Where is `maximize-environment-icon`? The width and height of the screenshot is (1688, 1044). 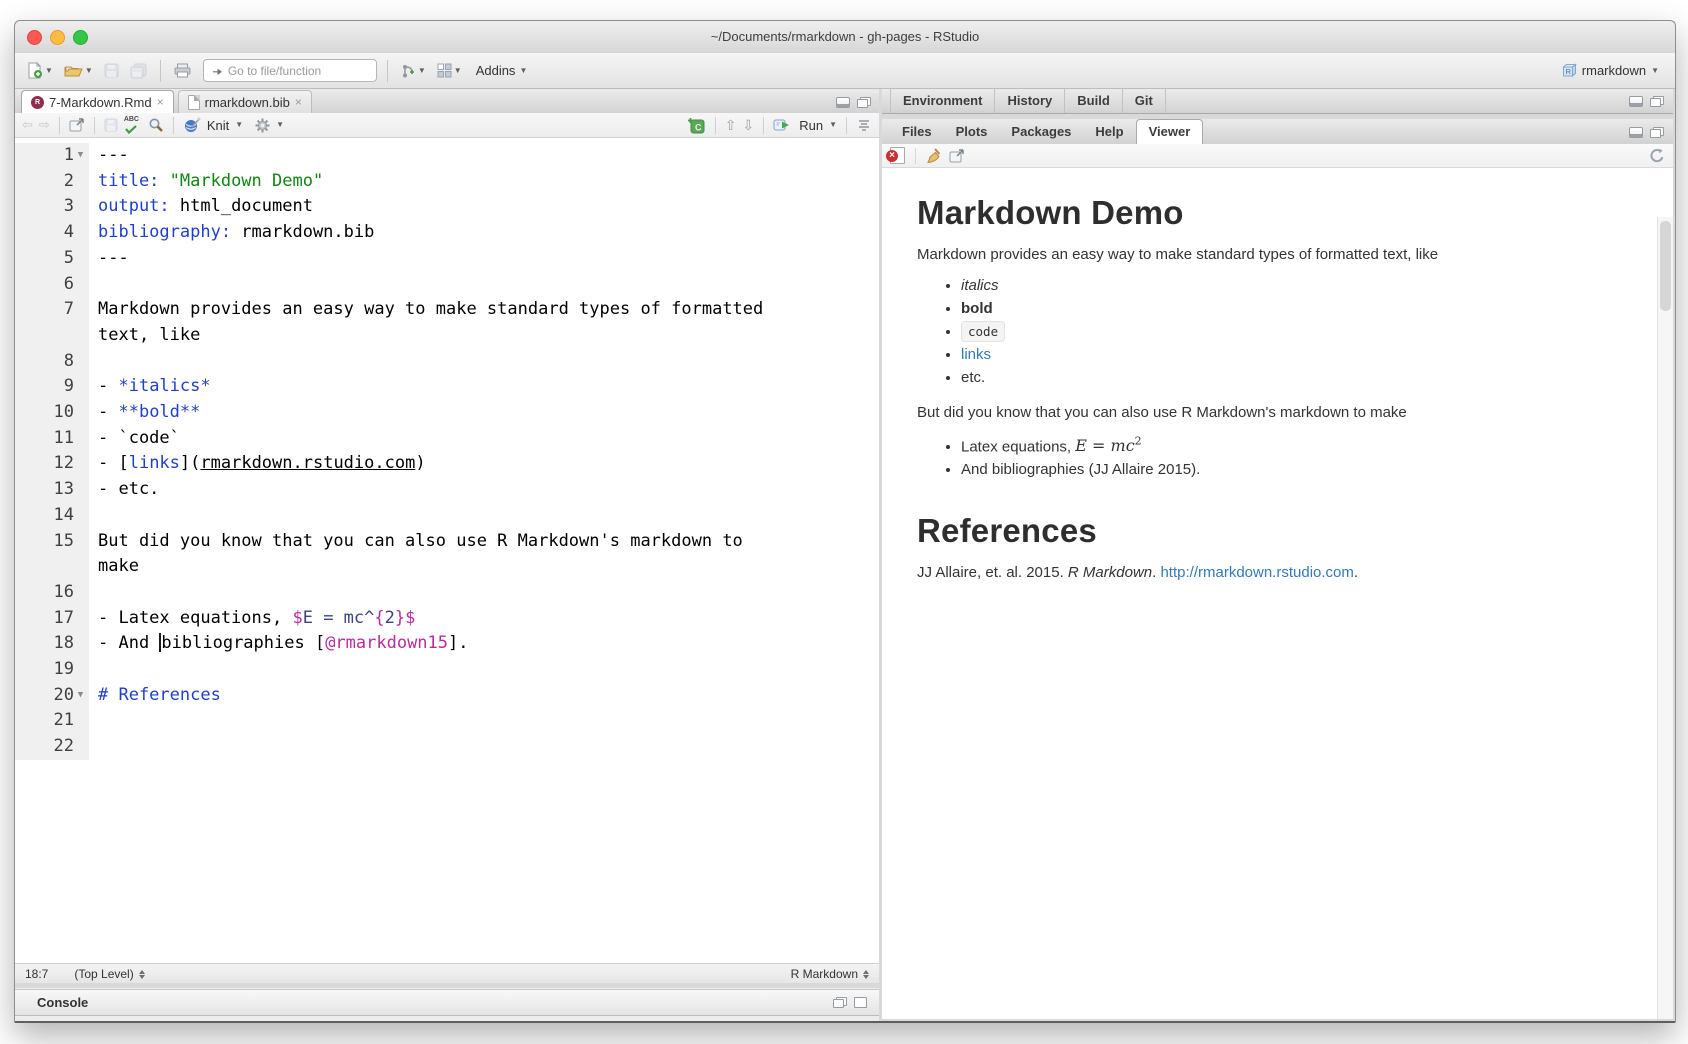
maximize-environment-icon is located at coordinates (1657, 101).